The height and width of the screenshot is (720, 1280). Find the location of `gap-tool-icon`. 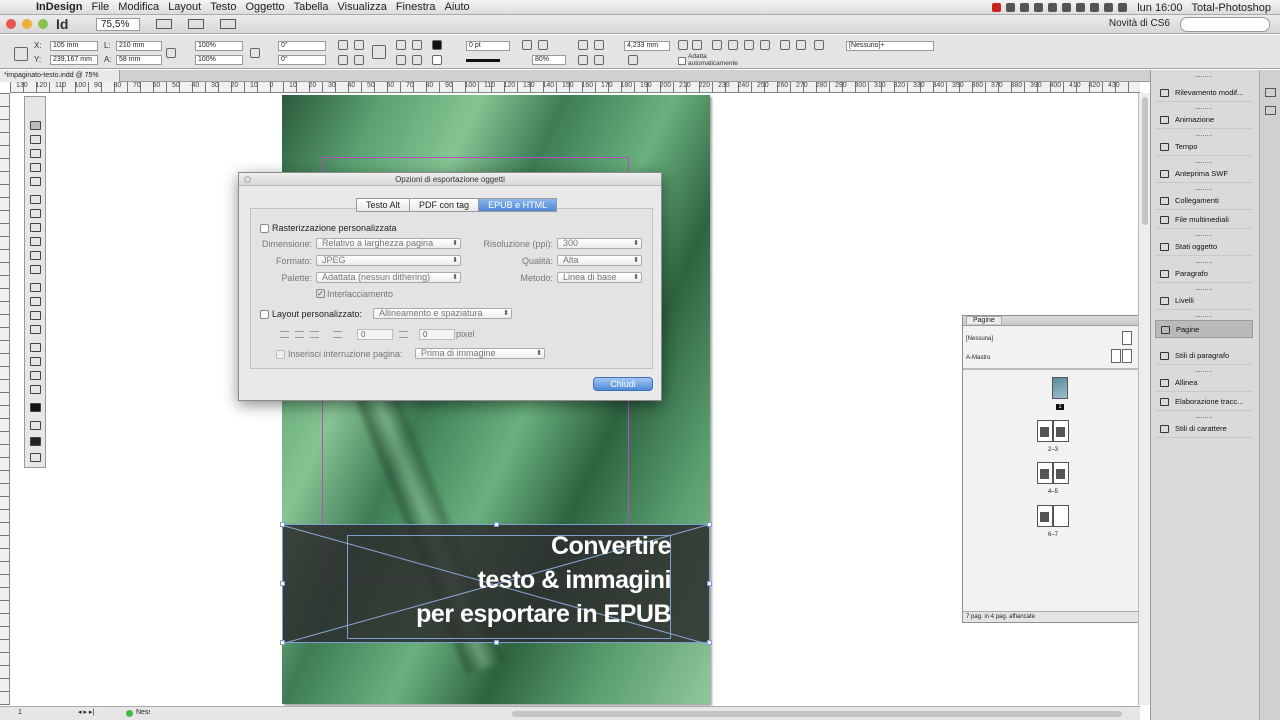

gap-tool-icon is located at coordinates (35, 167).